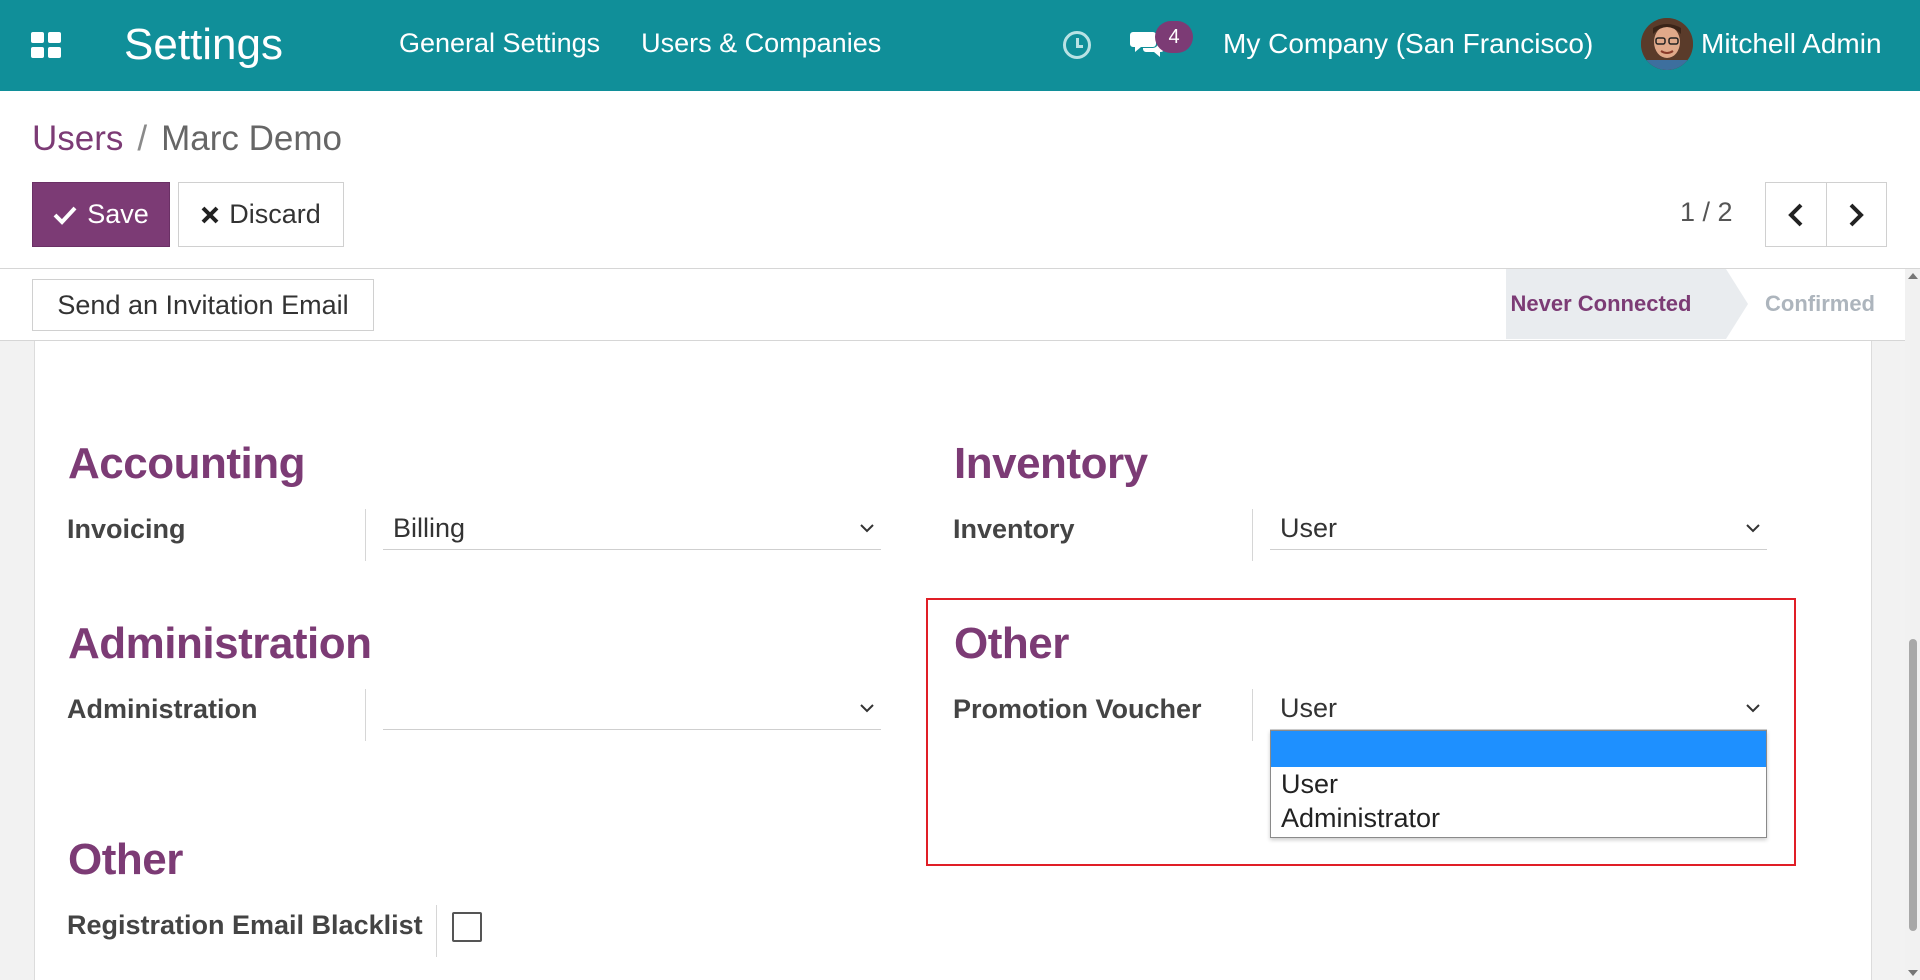 This screenshot has width=1920, height=980. What do you see at coordinates (640, 43) in the screenshot?
I see `main-menu: General Settings Users & Companies` at bounding box center [640, 43].